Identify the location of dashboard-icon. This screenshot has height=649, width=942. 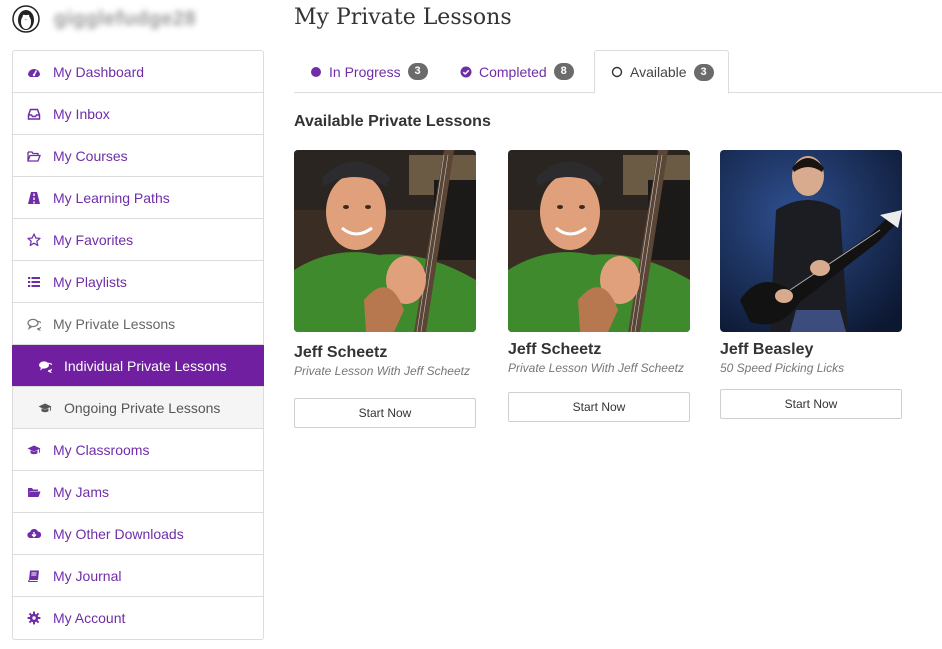
(34, 72).